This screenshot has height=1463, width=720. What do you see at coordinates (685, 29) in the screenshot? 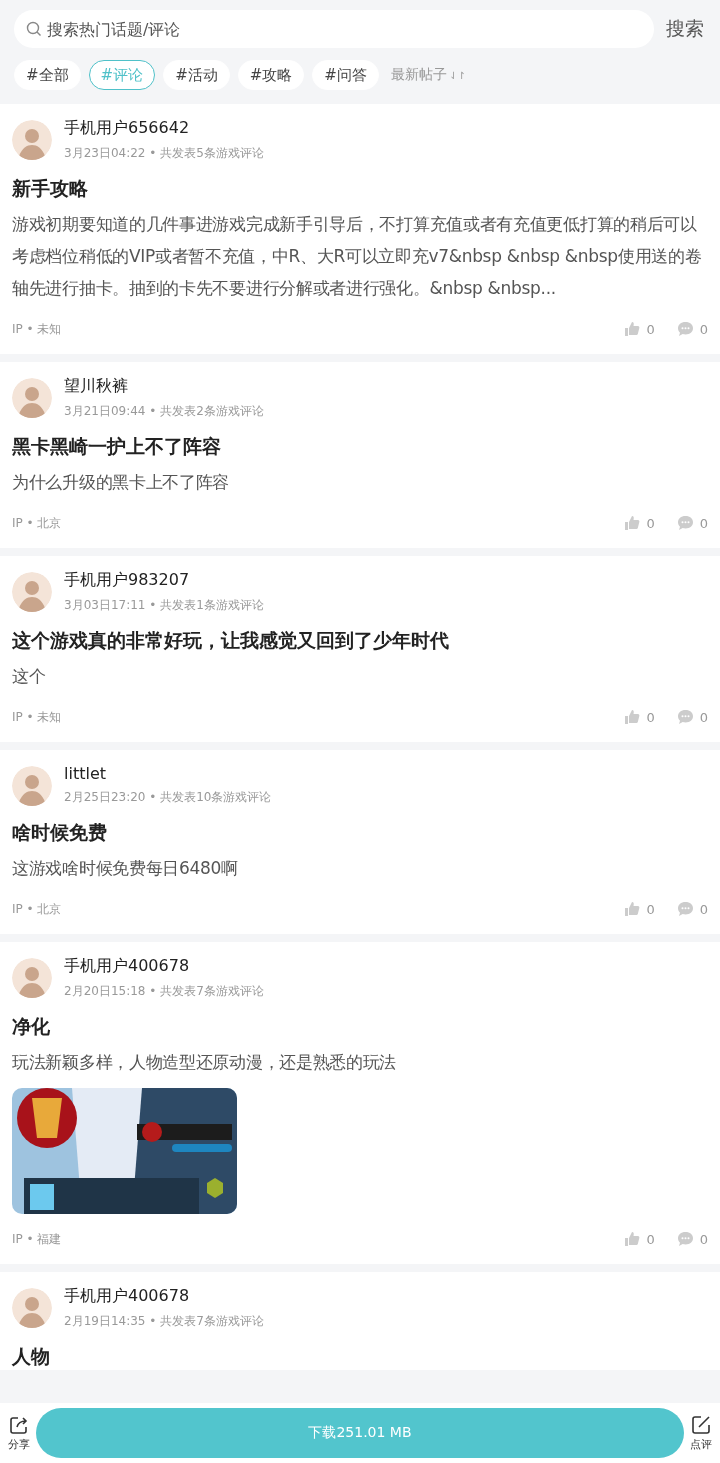
I see `search-button: 搜索` at bounding box center [685, 29].